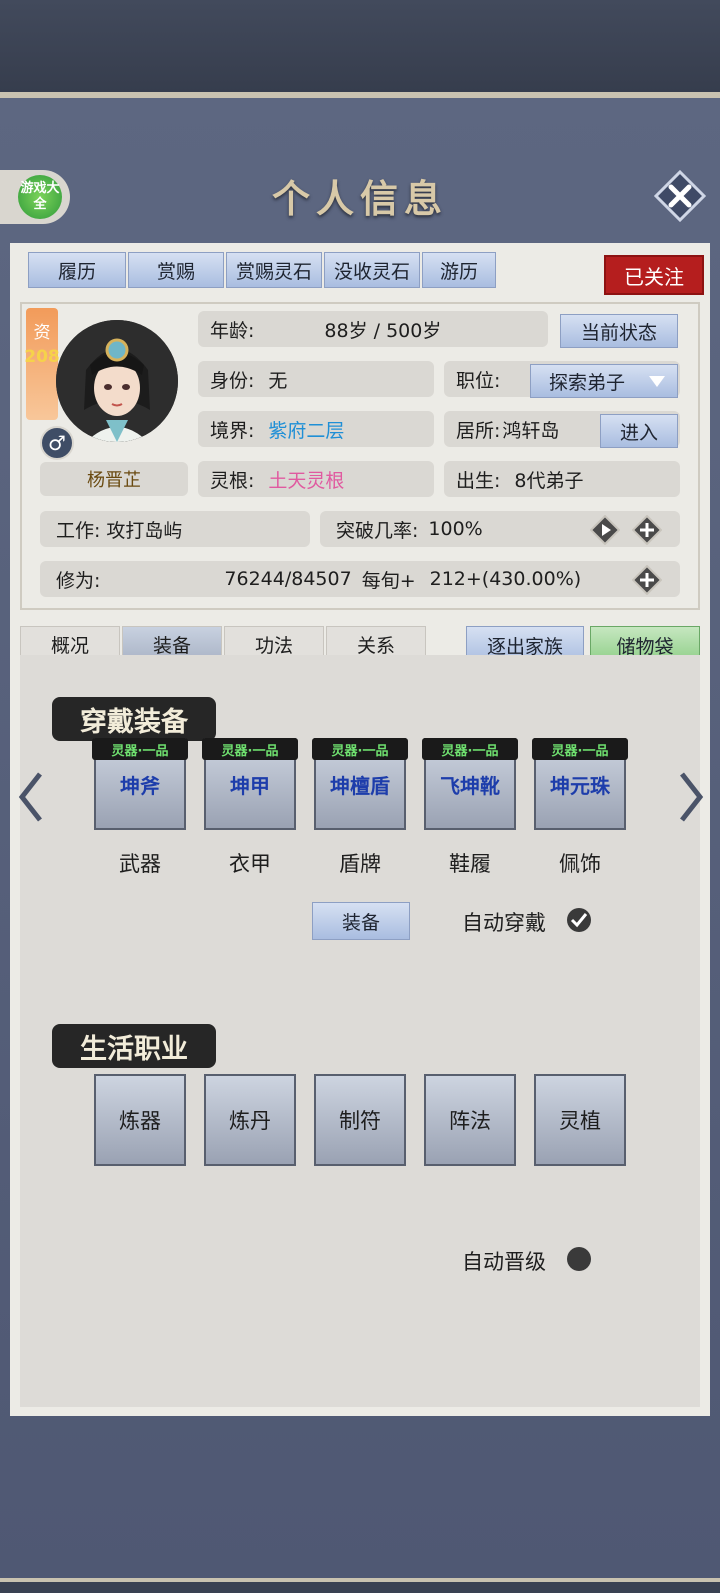 The image size is (720, 1593). I want to click on realm-label: 境界:, so click(232, 430).